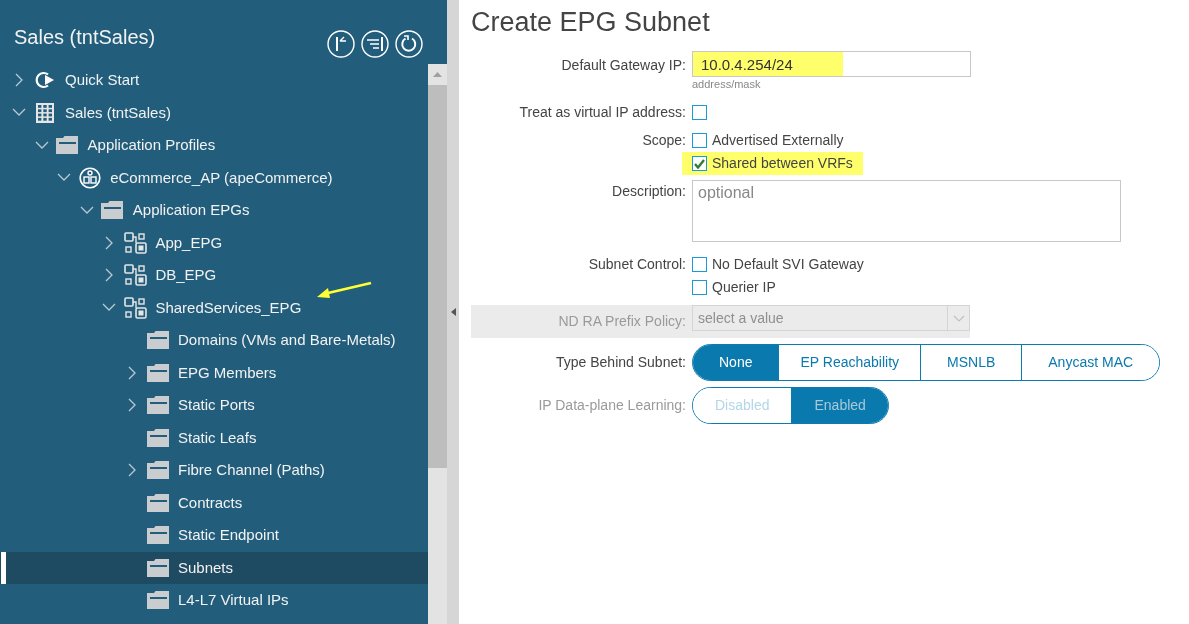  Describe the element at coordinates (648, 191) in the screenshot. I see `field-label: Description:` at that location.